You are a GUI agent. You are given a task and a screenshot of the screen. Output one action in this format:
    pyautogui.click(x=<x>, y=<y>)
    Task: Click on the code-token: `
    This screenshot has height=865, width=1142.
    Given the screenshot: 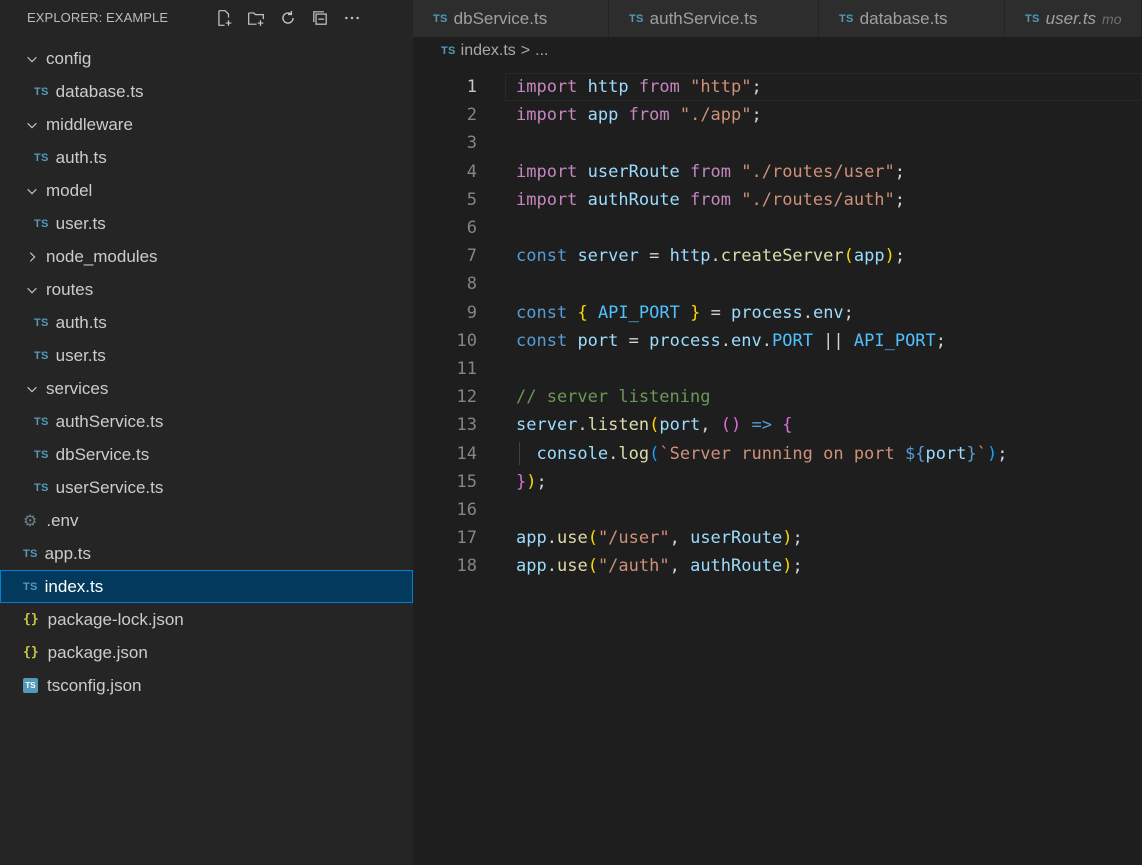 What is the action you would take?
    pyautogui.click(x=981, y=453)
    